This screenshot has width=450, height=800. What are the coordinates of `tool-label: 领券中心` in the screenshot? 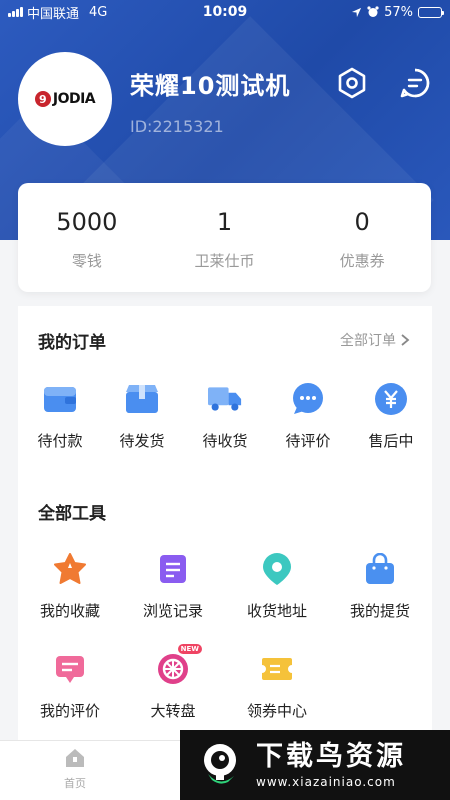 It's located at (276, 711).